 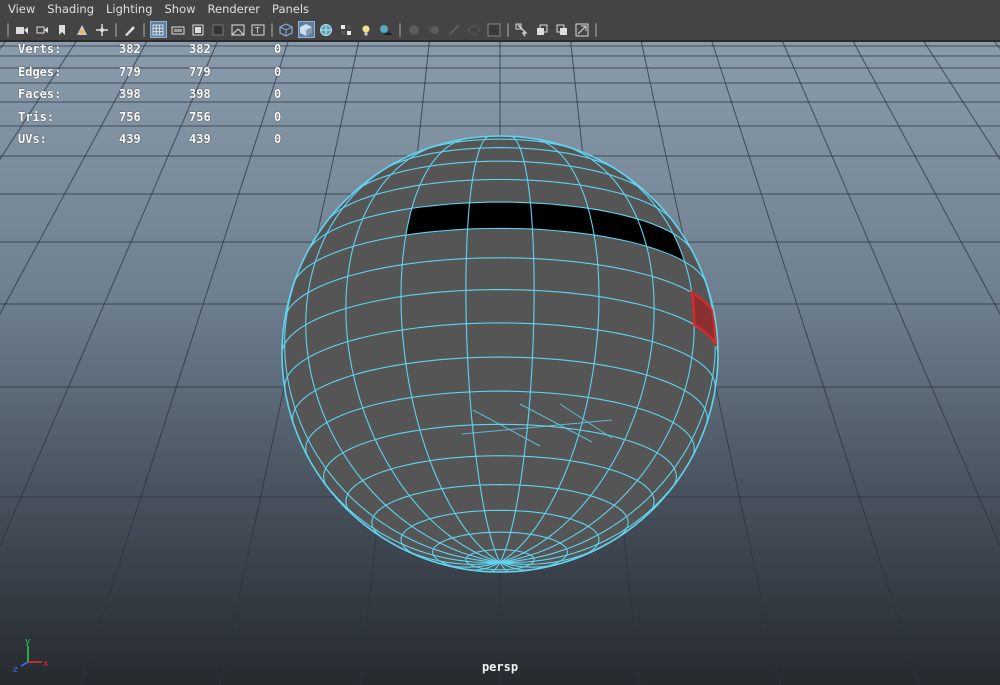 I want to click on hud-c2: 756, so click(x=200, y=116).